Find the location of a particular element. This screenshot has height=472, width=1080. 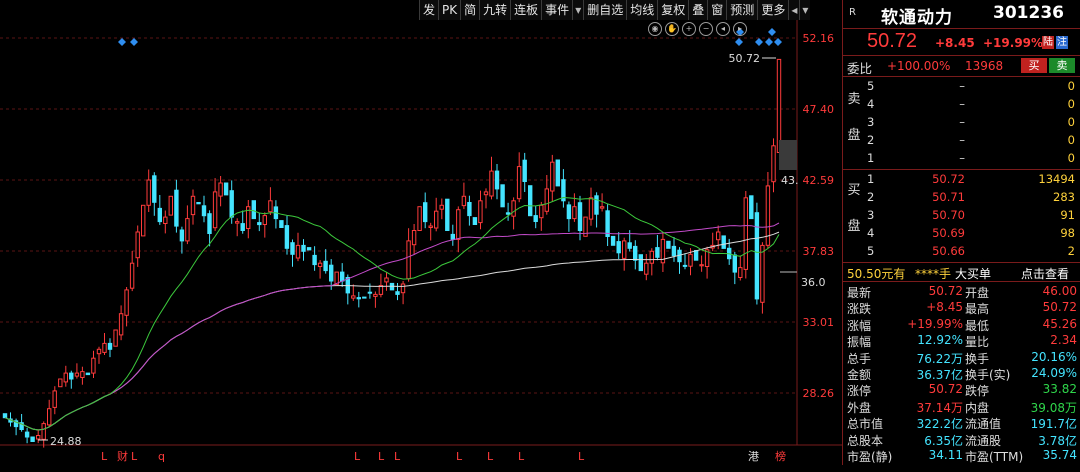

buy-book-side-char-2: 盘 is located at coordinates (854, 226).